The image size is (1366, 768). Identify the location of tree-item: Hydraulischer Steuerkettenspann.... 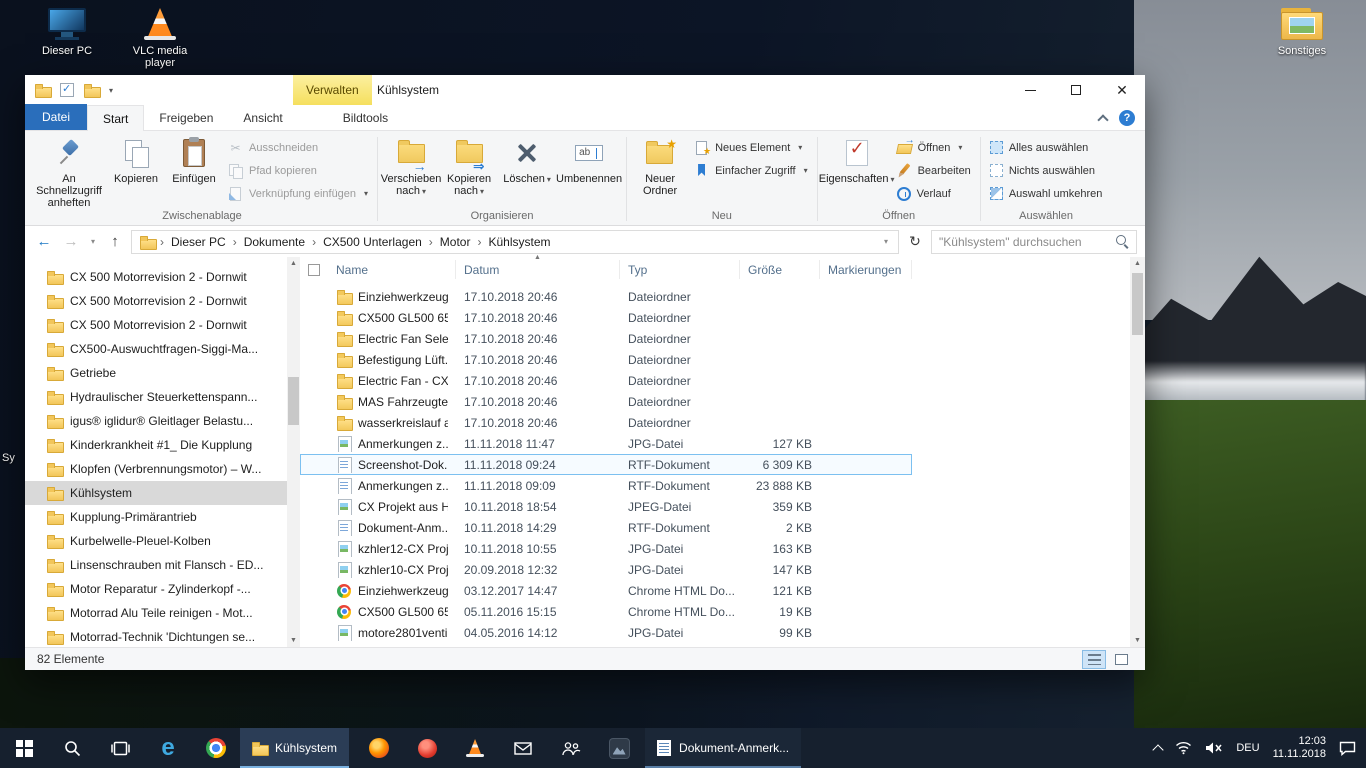
(156, 397).